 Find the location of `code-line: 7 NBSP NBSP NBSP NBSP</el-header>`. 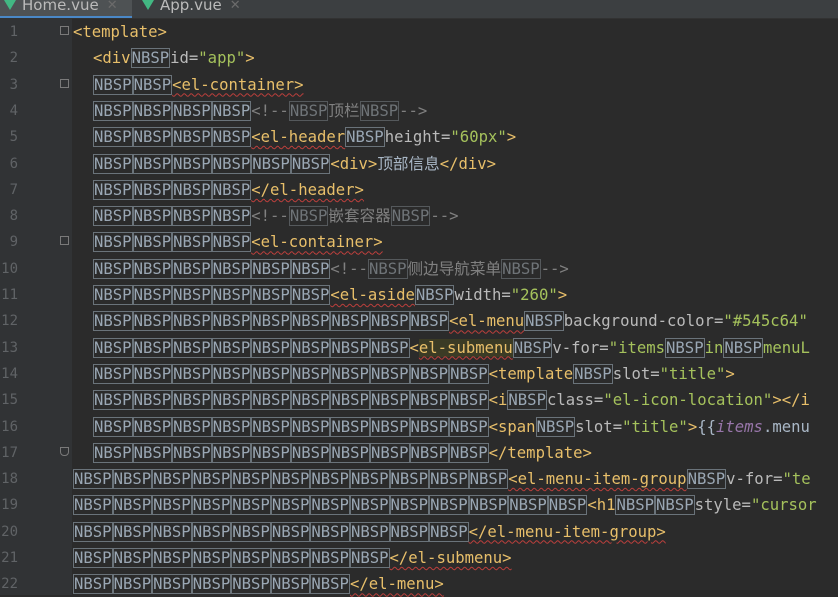

code-line: 7 NBSP NBSP NBSP NBSP</el-header> is located at coordinates (419, 190).